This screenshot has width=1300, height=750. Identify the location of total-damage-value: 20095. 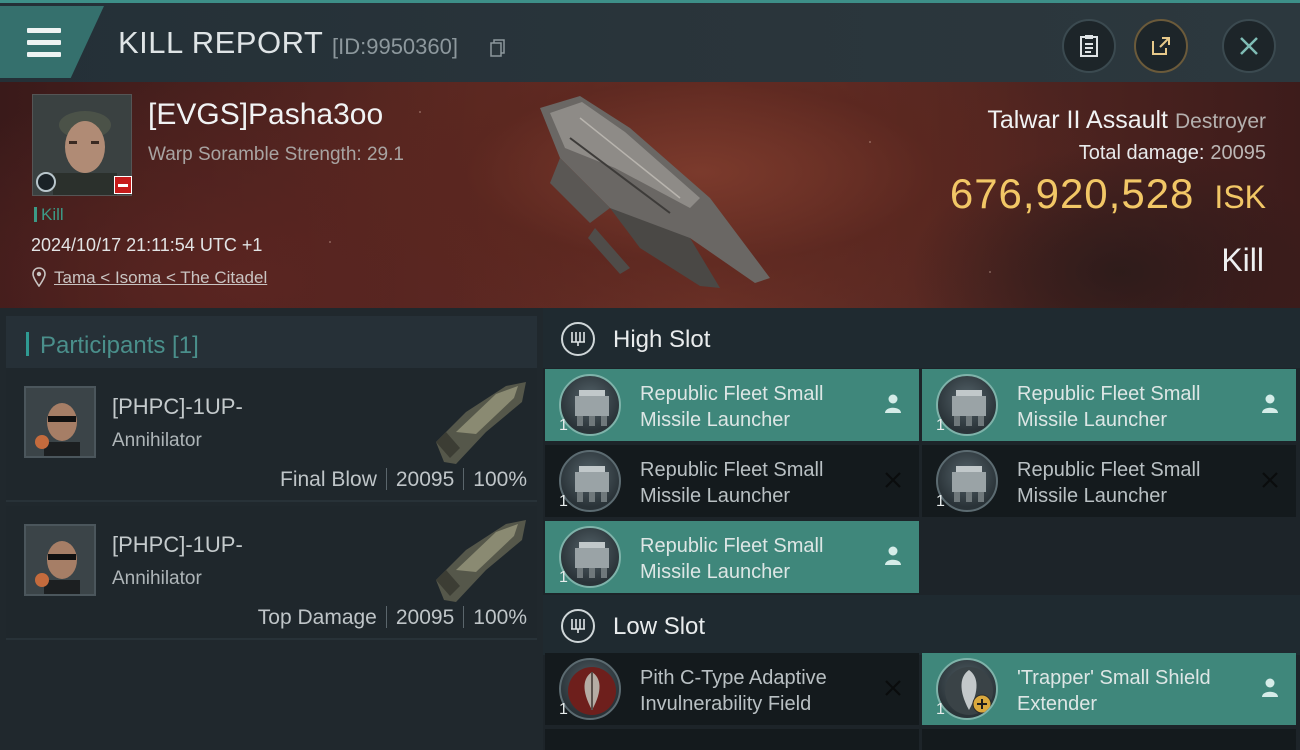
(1238, 153).